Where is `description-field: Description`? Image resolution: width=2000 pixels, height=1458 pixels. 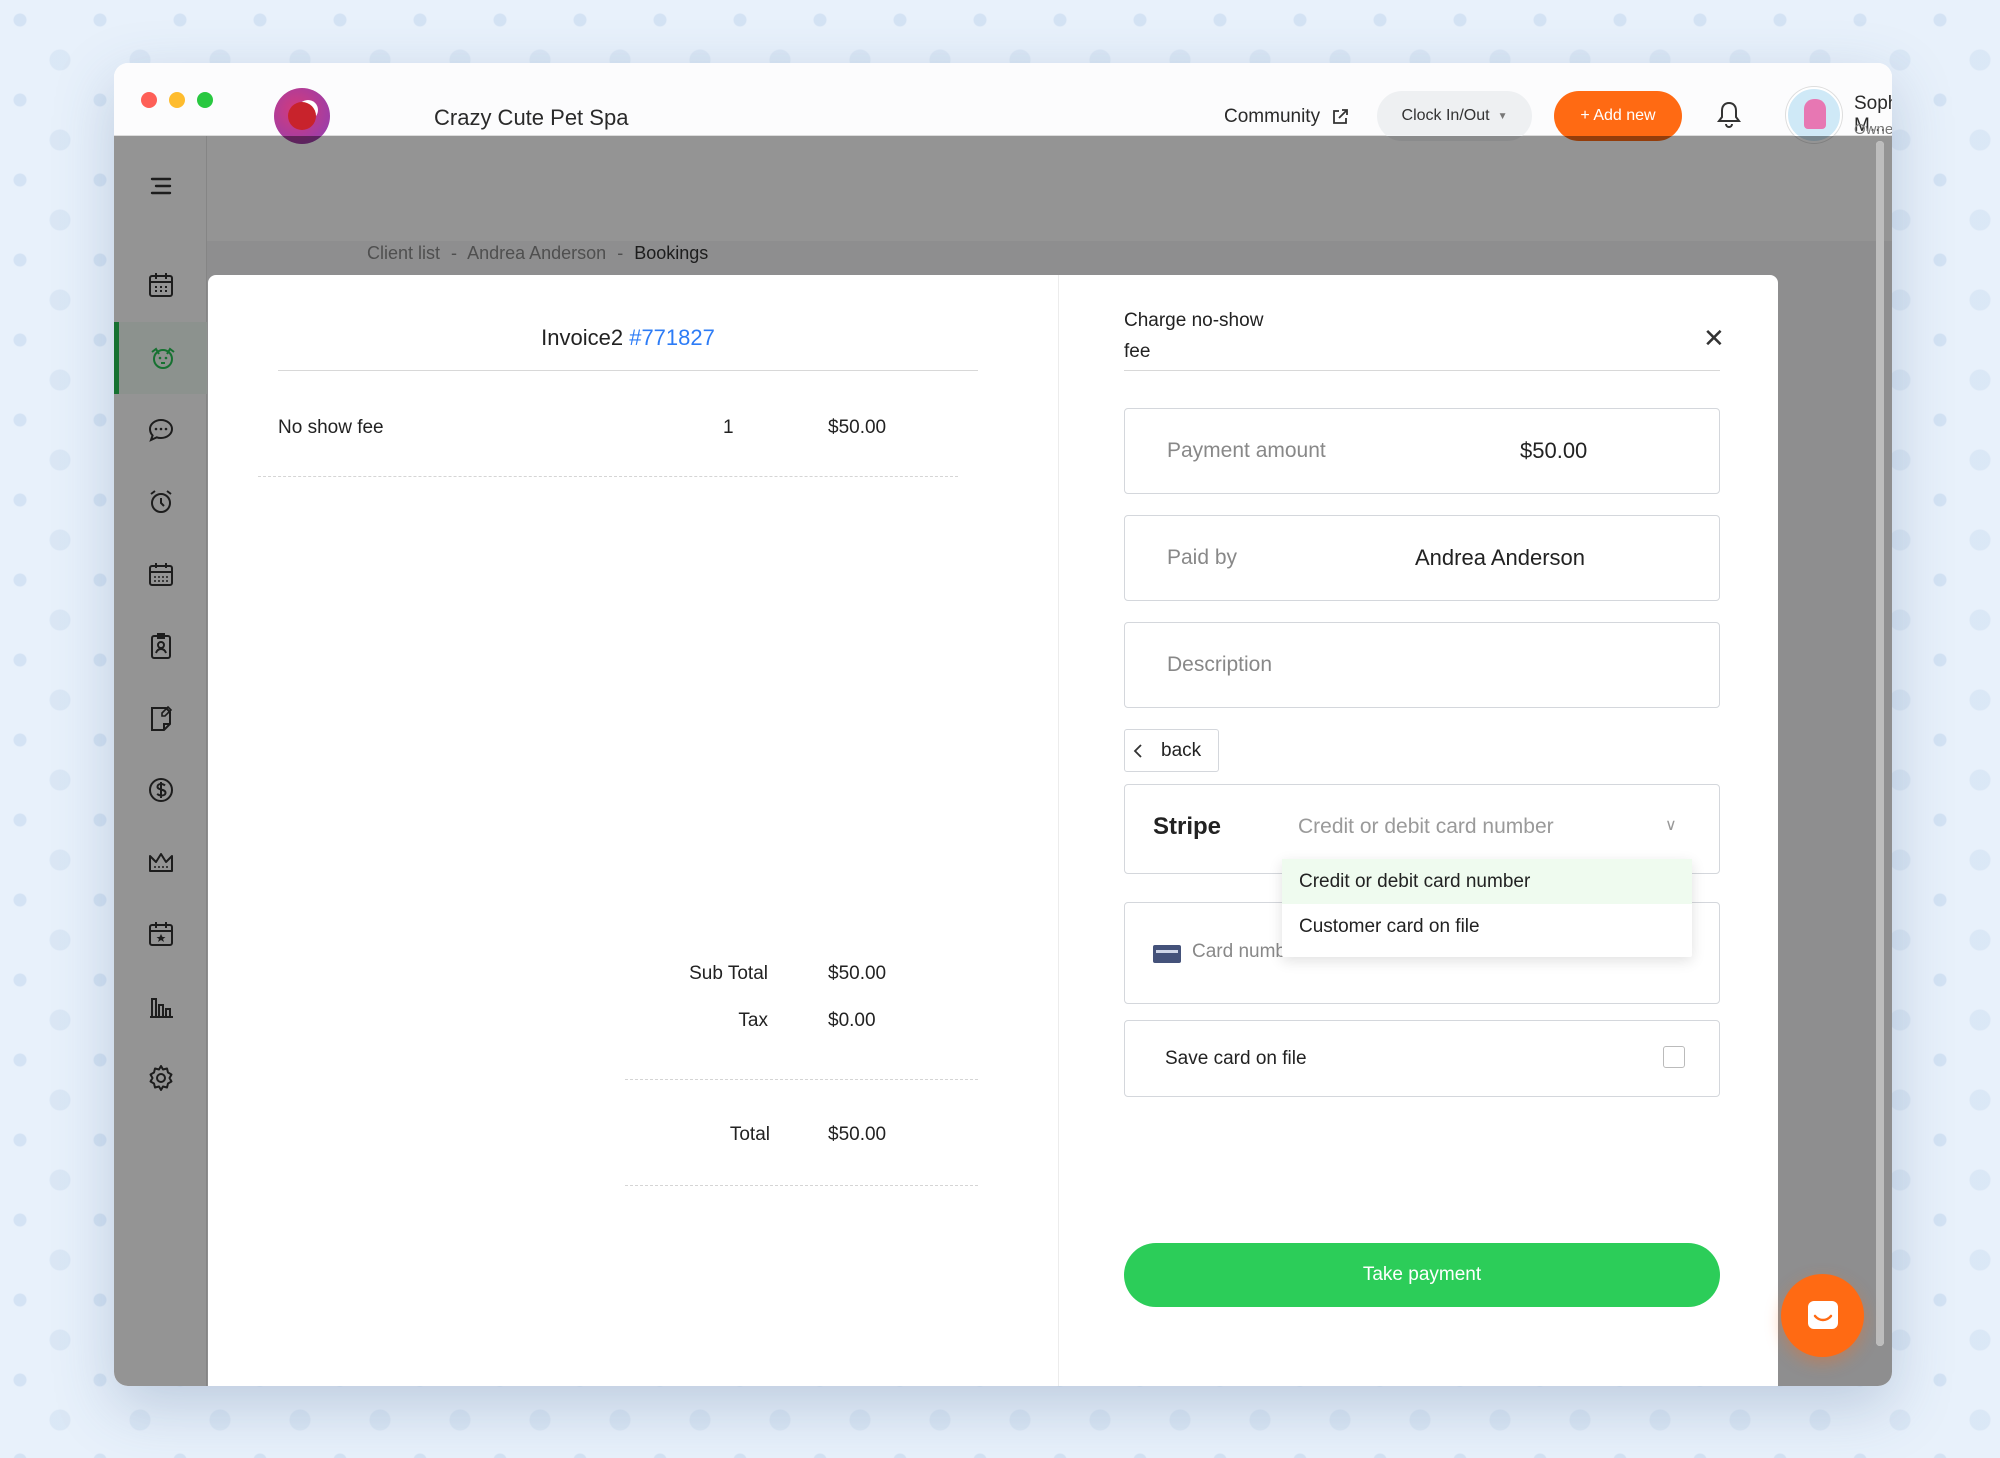
description-field: Description is located at coordinates (1422, 665).